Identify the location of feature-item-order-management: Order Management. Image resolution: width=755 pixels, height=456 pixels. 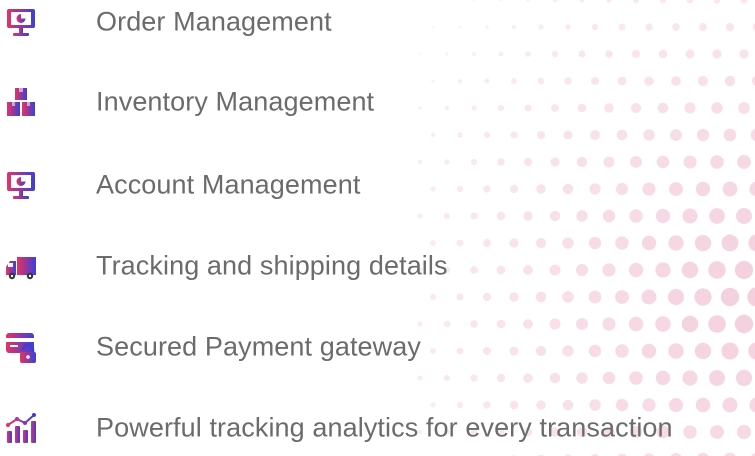
(377, 22).